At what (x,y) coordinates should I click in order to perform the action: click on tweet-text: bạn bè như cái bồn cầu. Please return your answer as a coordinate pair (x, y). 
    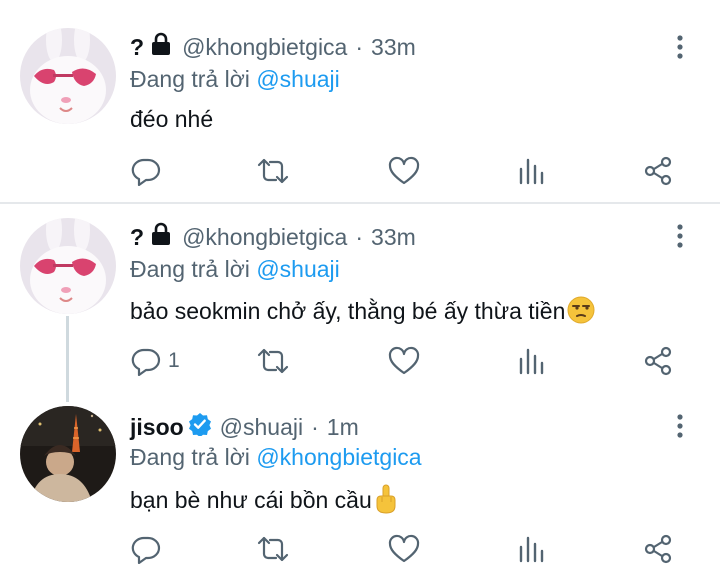
    Looking at the image, I should click on (251, 500).